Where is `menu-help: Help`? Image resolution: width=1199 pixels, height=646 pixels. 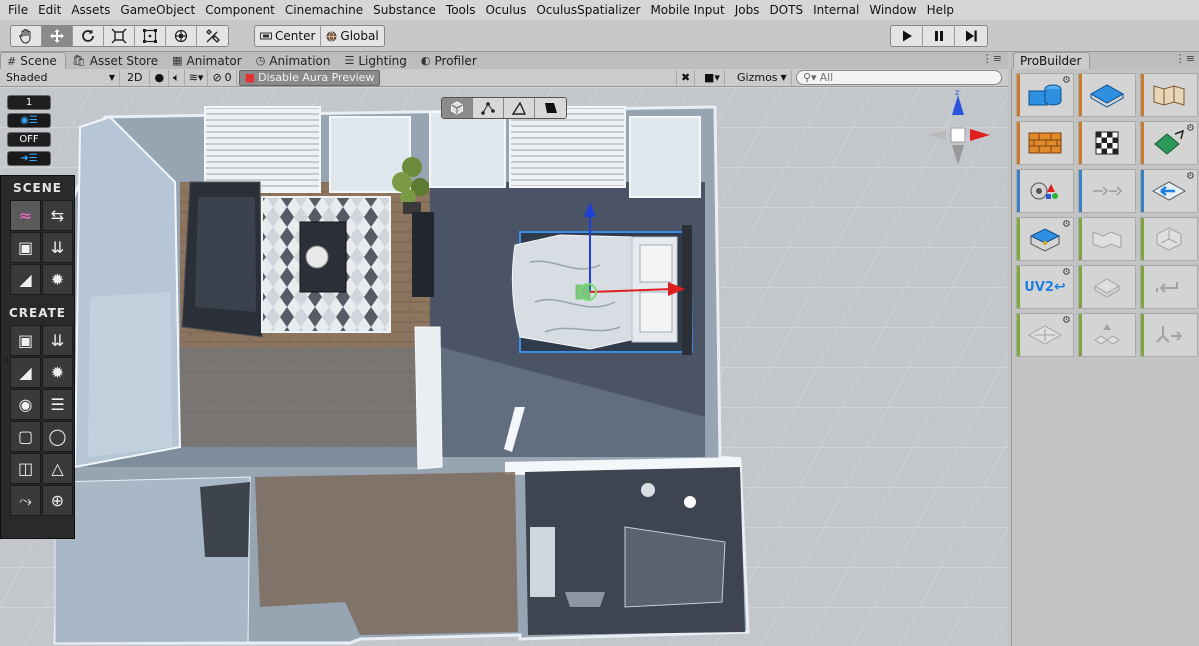
menu-help: Help is located at coordinates (941, 10).